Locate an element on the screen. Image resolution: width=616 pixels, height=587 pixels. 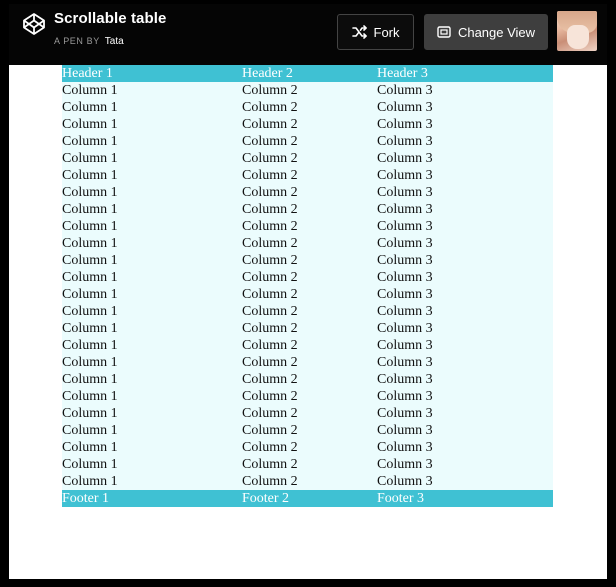
byline-prefix: A PEN BY is located at coordinates (77, 41).